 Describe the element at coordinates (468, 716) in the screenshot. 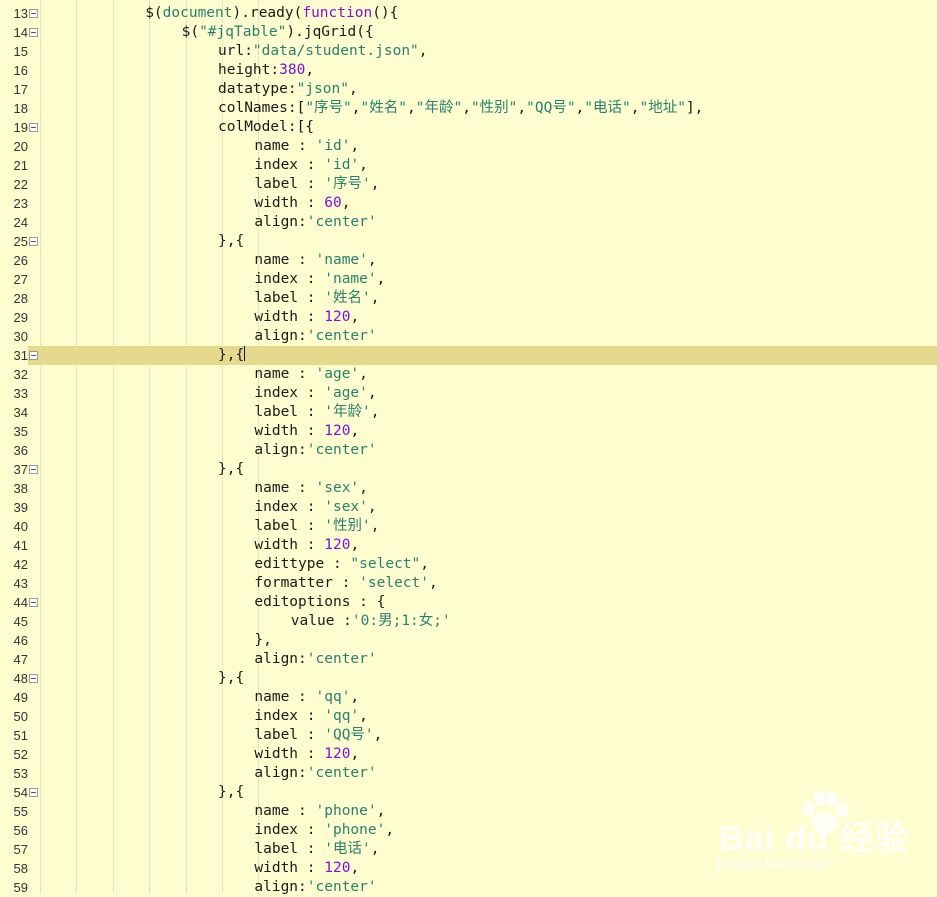

I see `code-line: 50 index : 'qq',` at that location.